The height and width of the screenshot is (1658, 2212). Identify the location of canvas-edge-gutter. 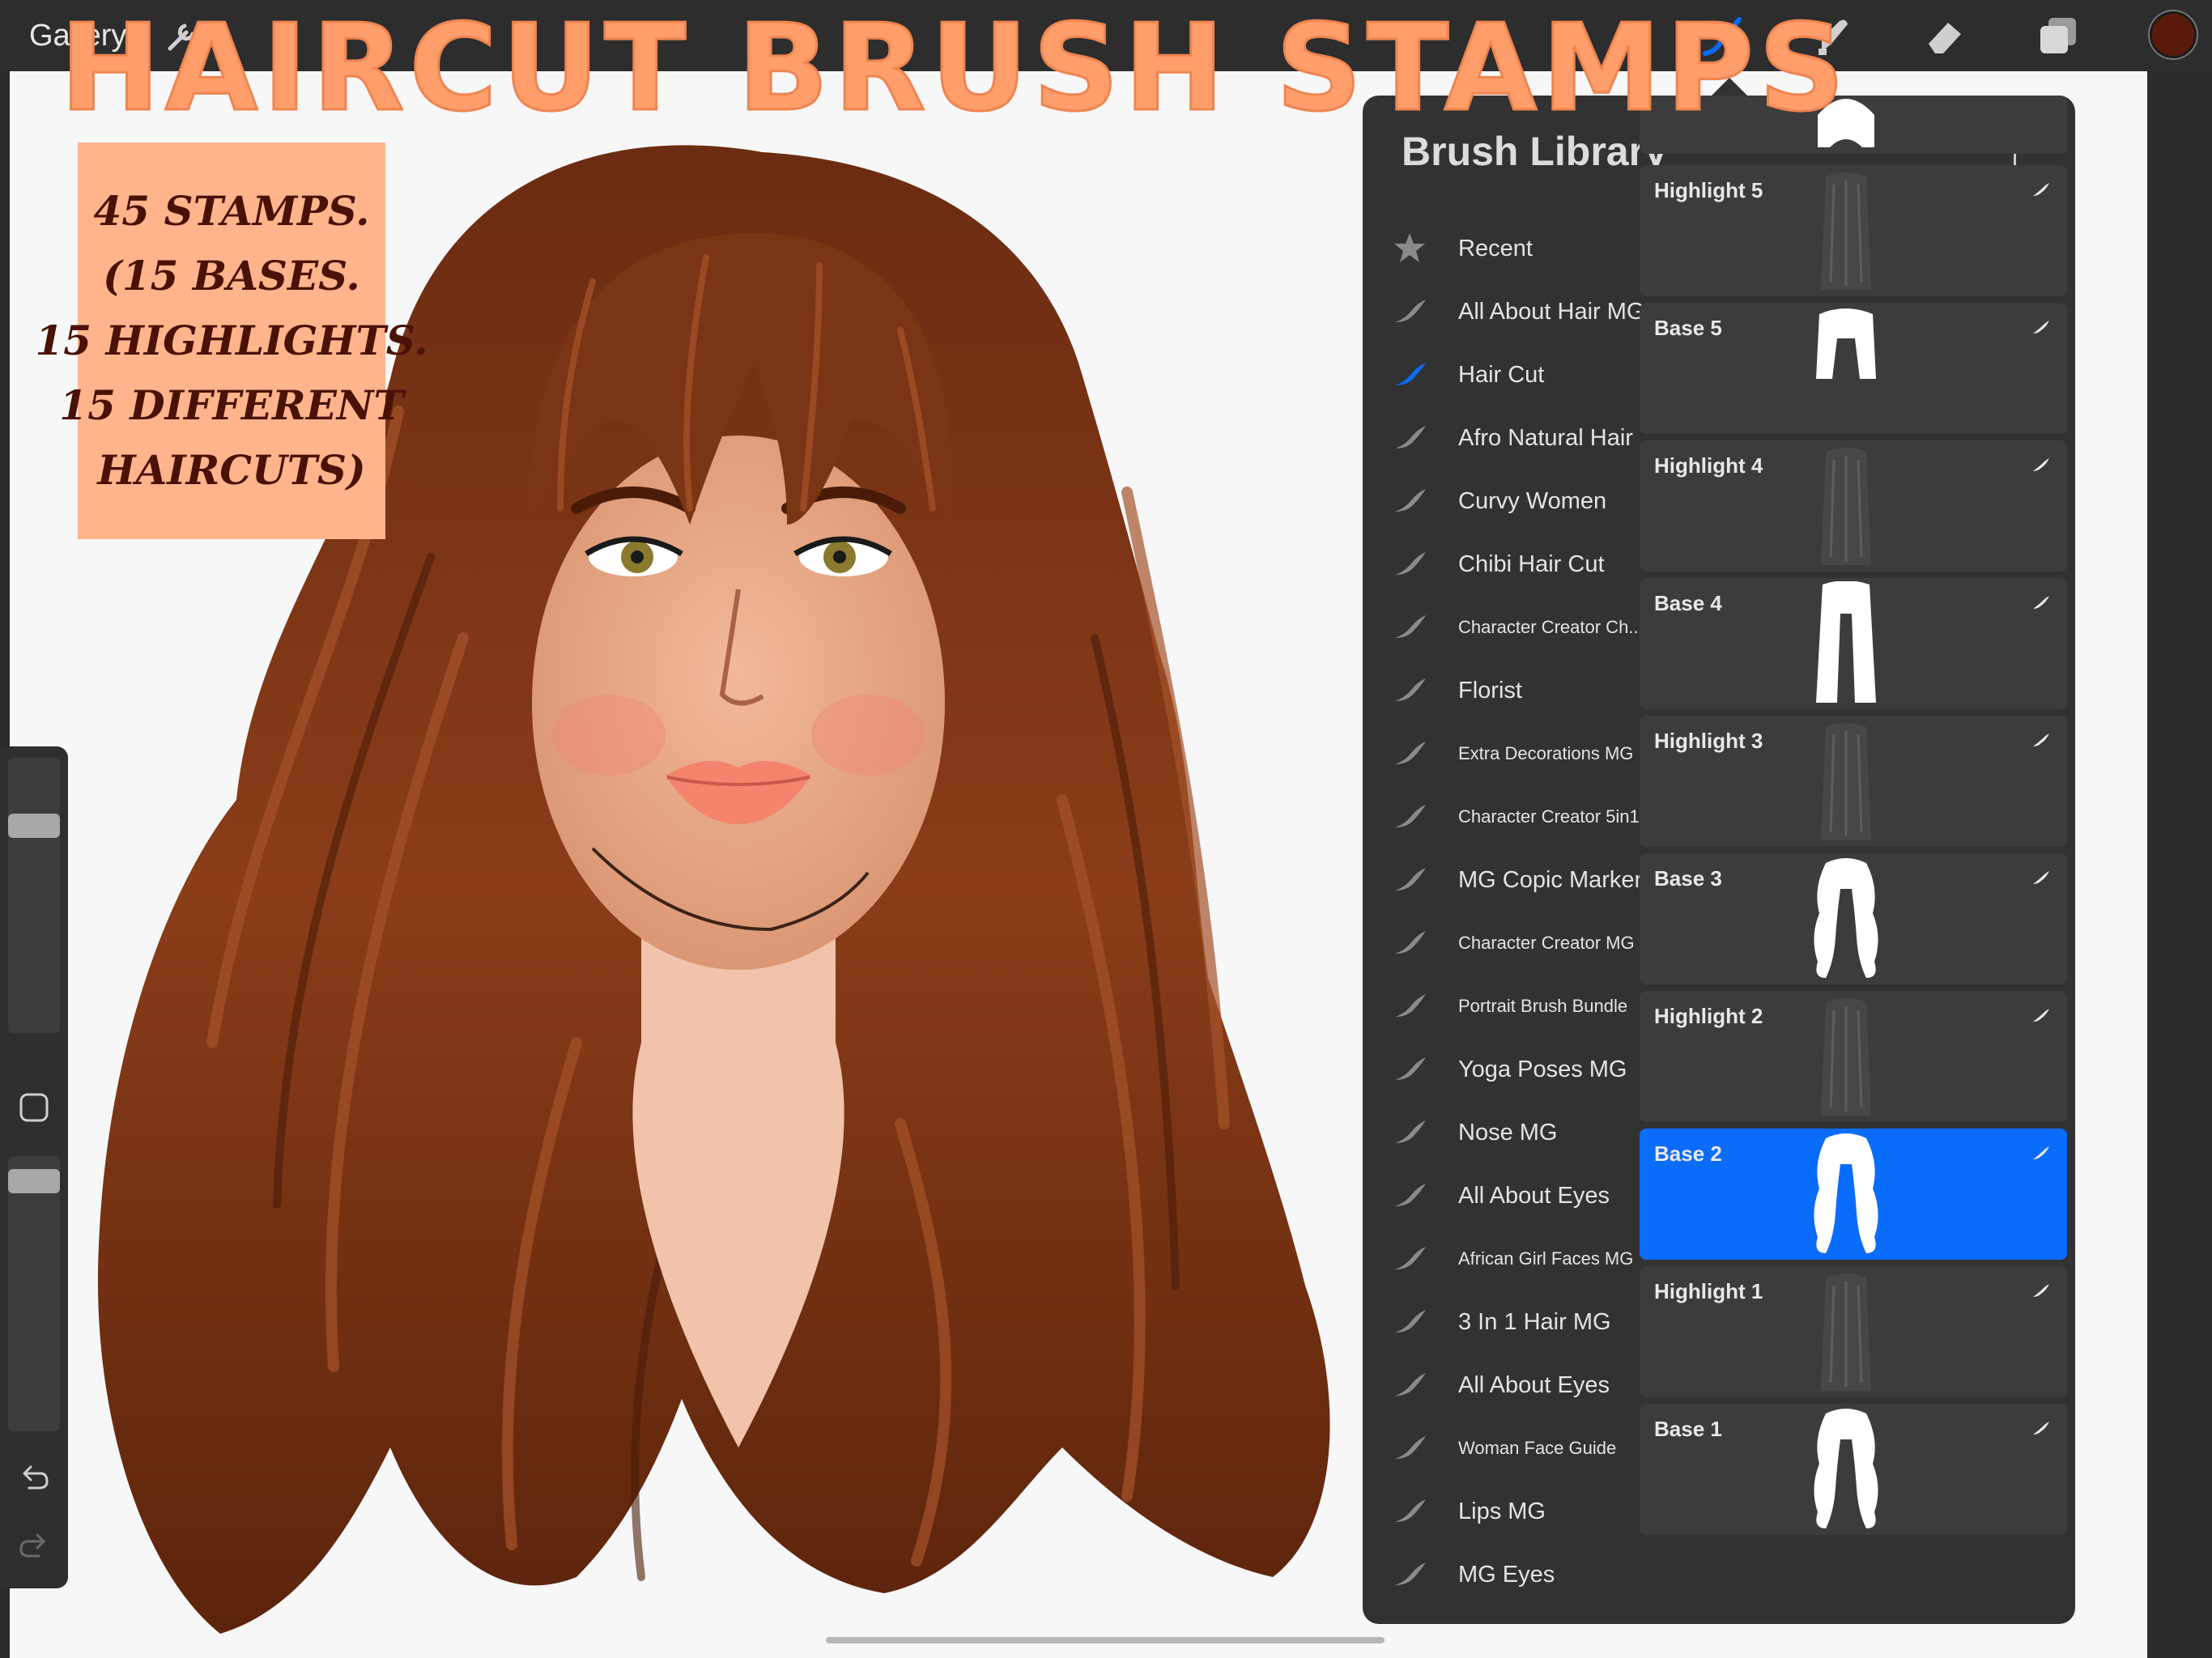
(2180, 864).